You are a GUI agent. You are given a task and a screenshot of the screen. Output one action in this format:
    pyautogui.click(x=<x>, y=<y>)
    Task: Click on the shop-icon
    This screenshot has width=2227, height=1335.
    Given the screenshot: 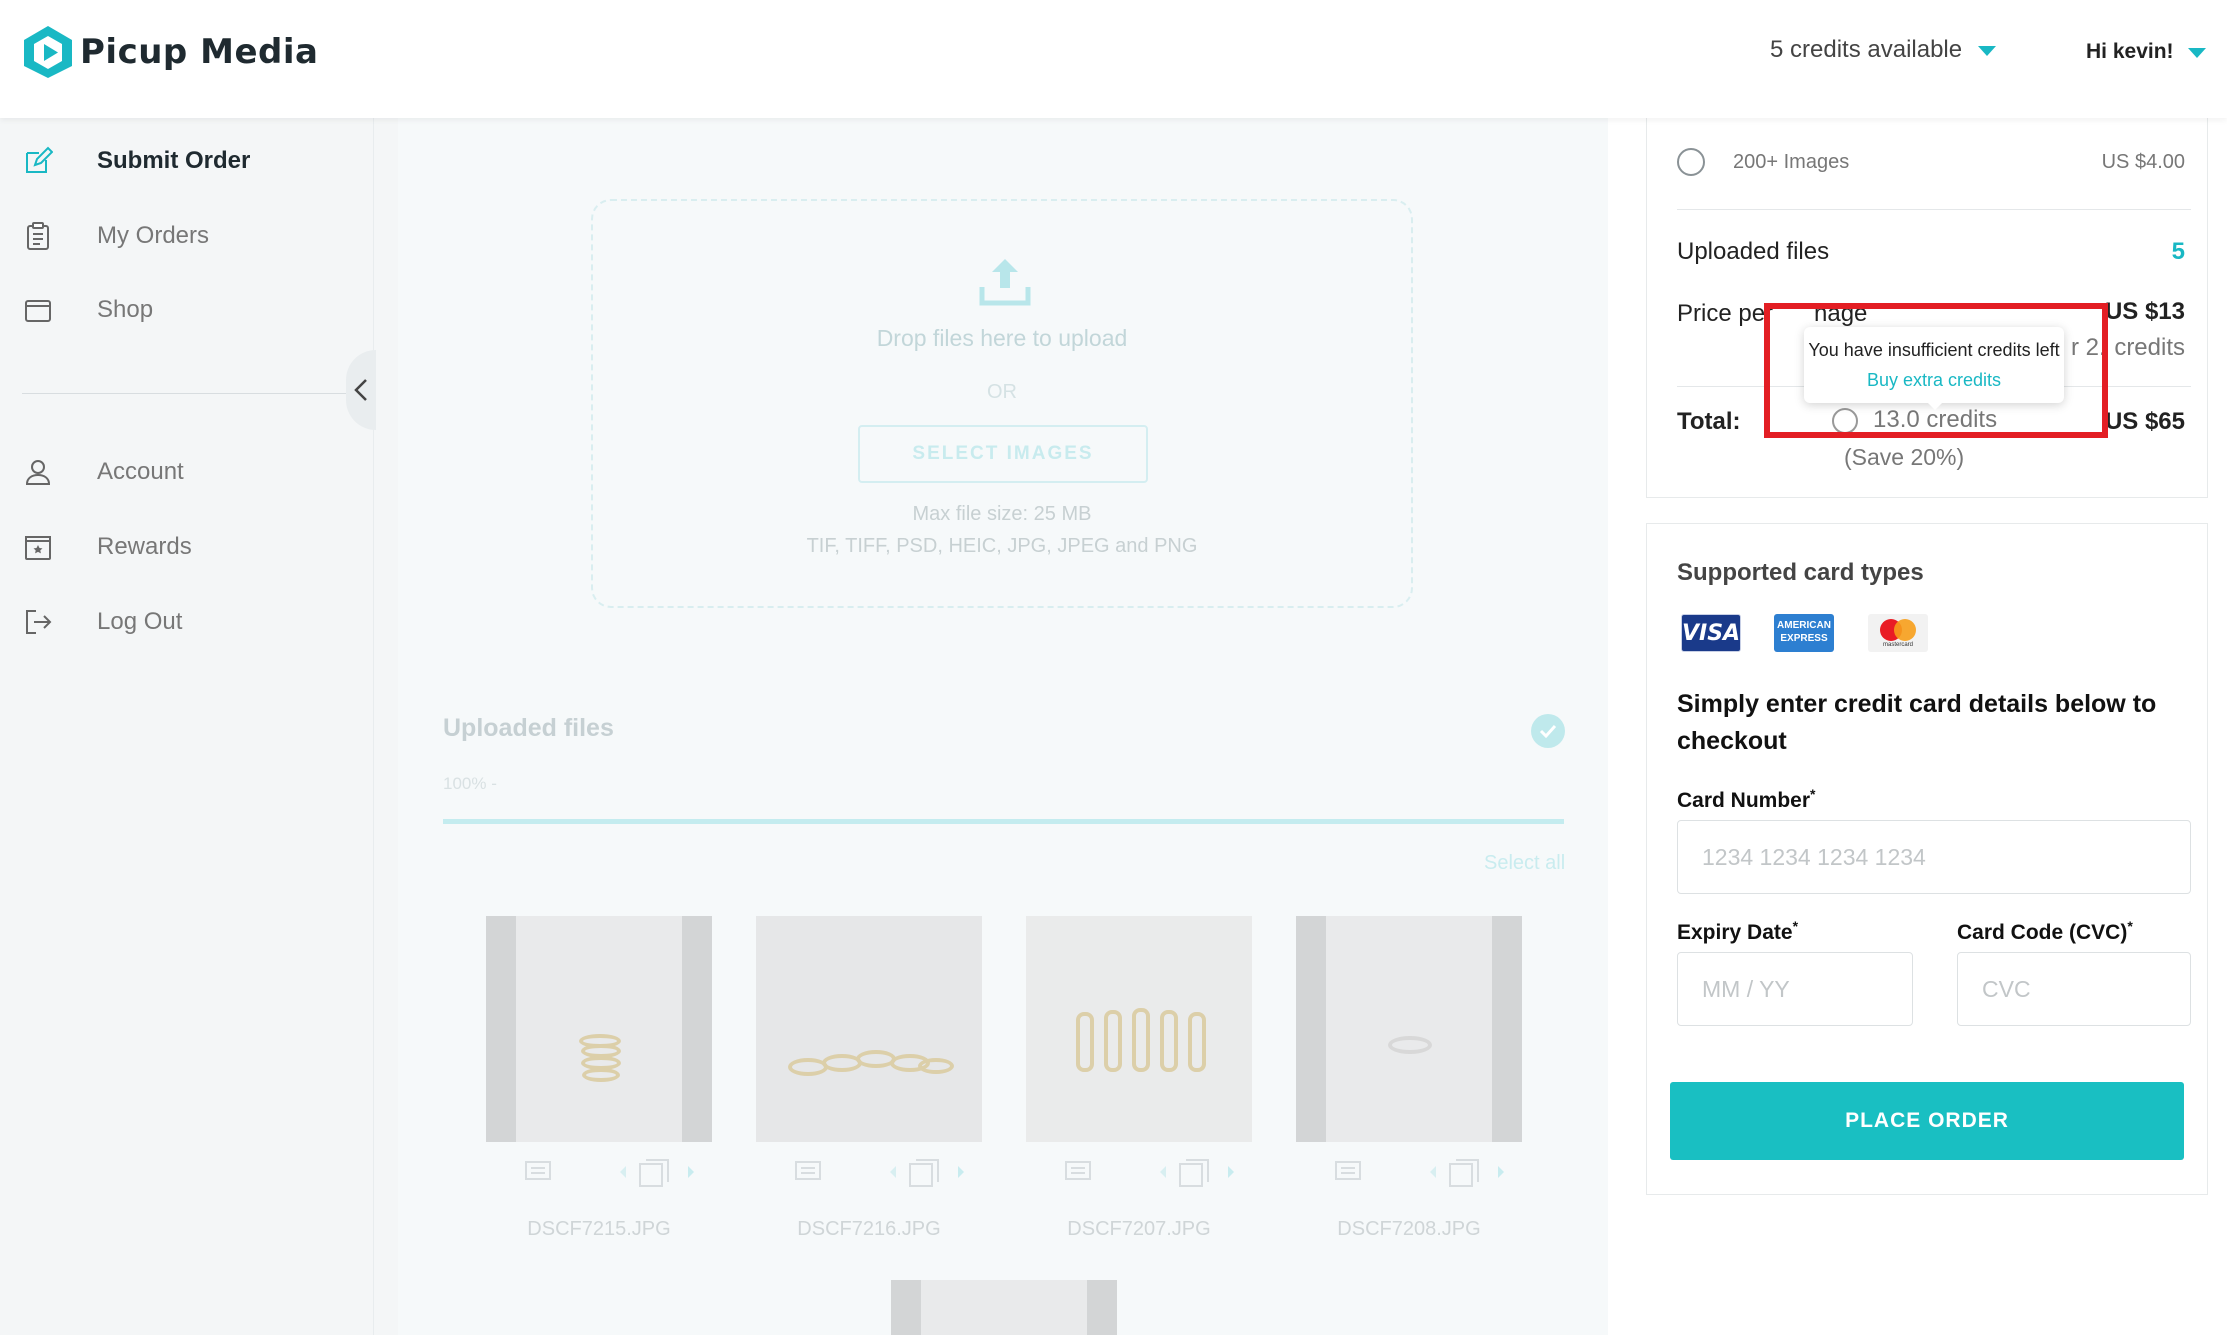 What is the action you would take?
    pyautogui.click(x=38, y=310)
    